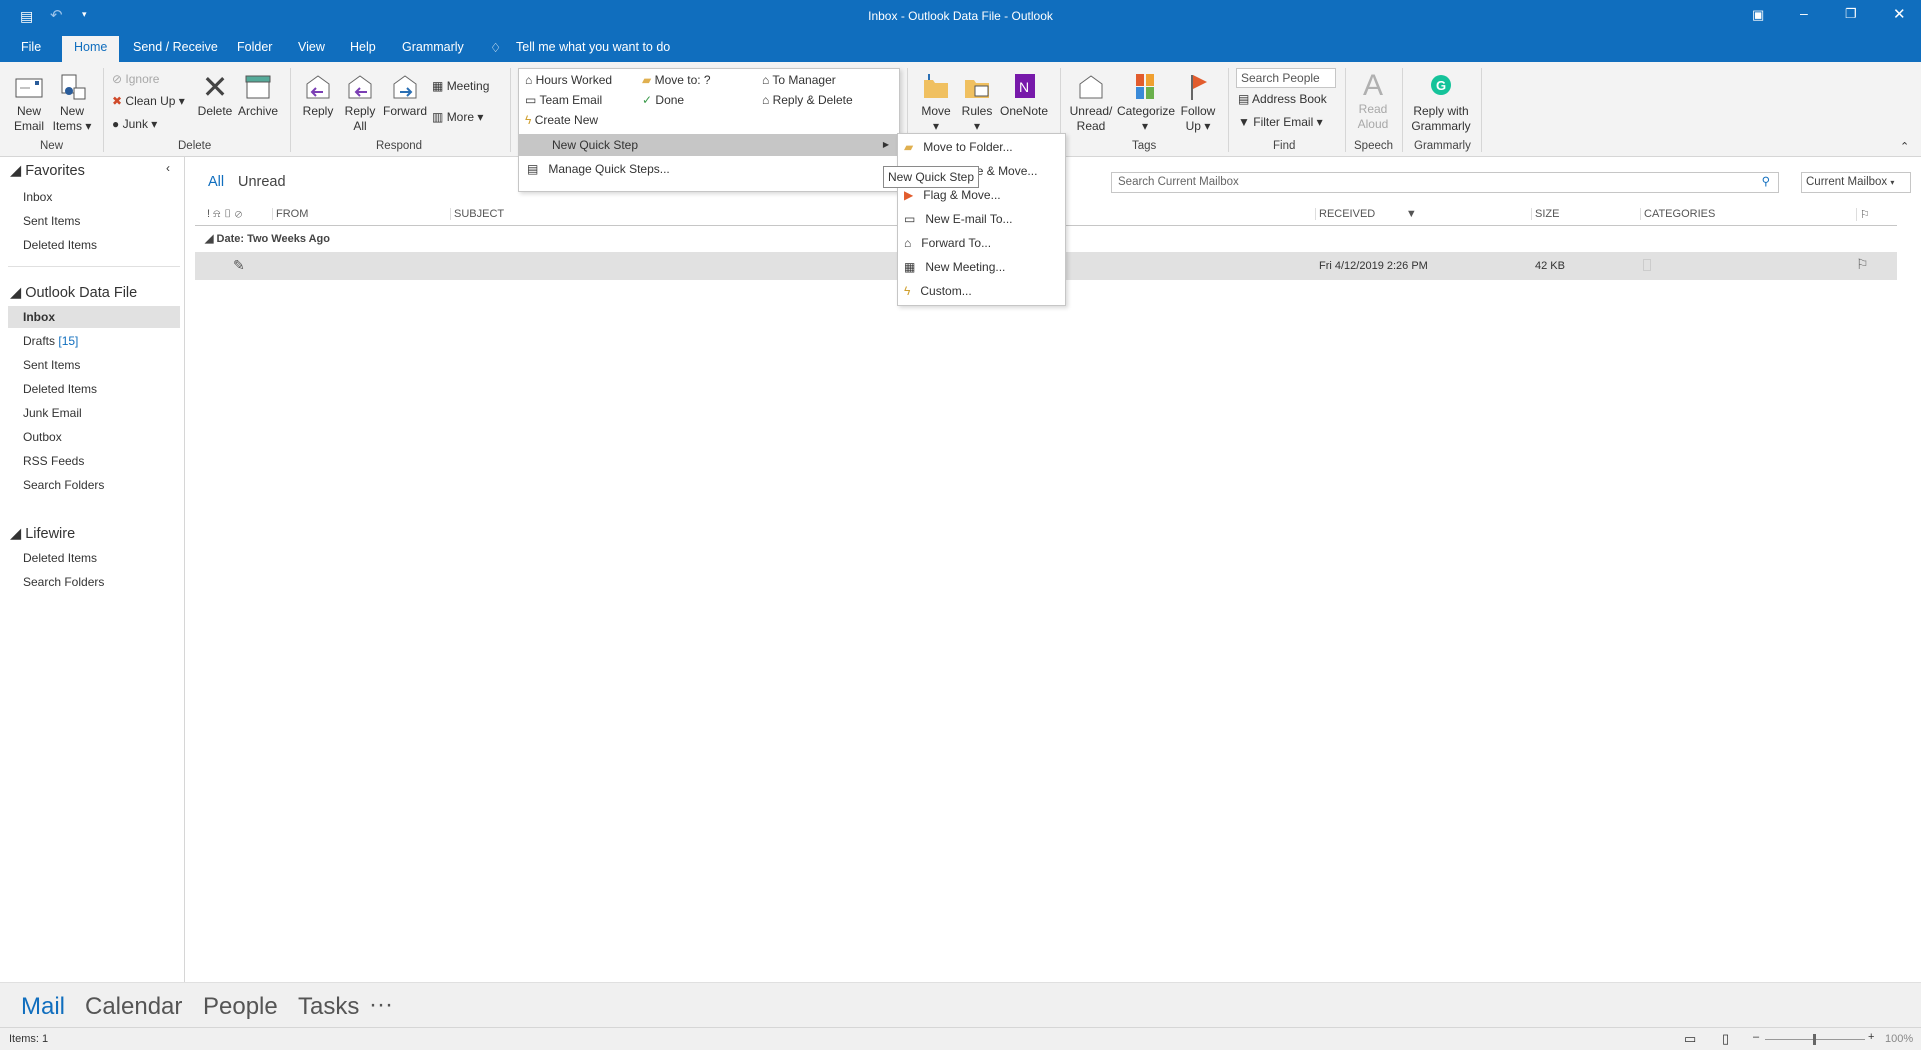 Image resolution: width=1921 pixels, height=1050 pixels. What do you see at coordinates (1899, 1039) in the screenshot?
I see `zoom-level: 100%` at bounding box center [1899, 1039].